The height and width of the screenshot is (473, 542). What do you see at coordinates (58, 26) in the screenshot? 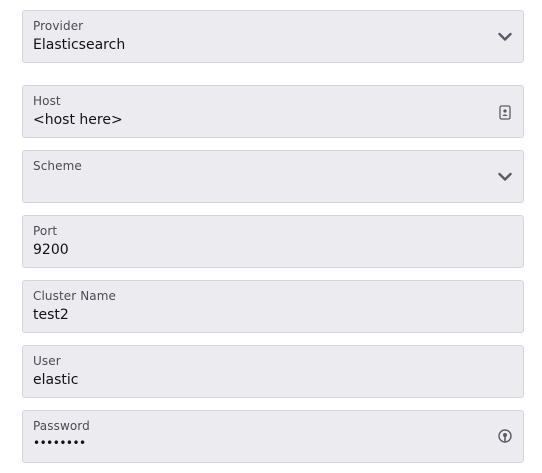
I see `provider-label: Provider` at bounding box center [58, 26].